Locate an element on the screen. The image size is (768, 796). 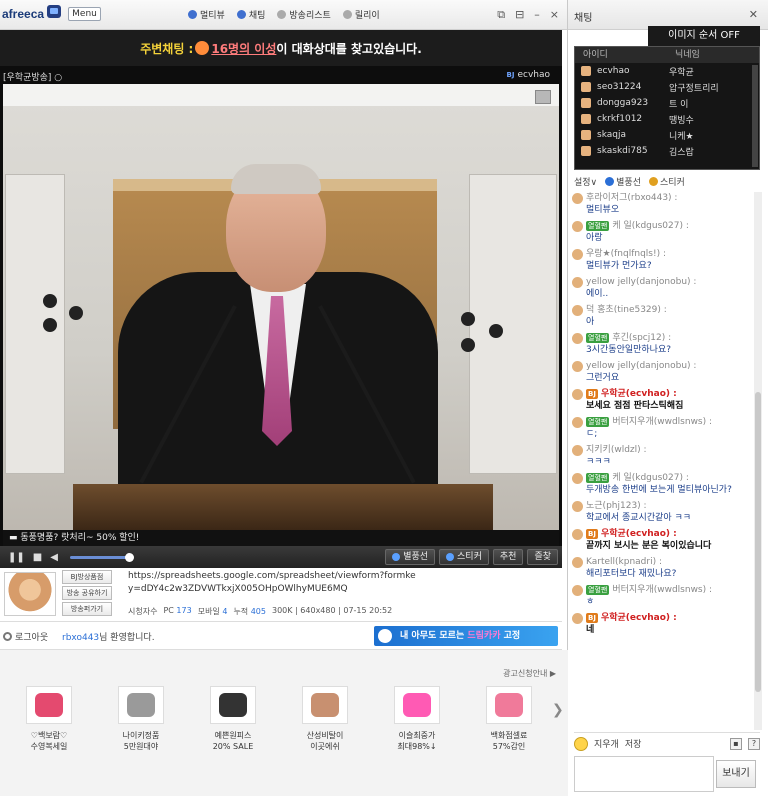
user-row: skaskdi785 김스랍 is located at coordinates (667, 151).